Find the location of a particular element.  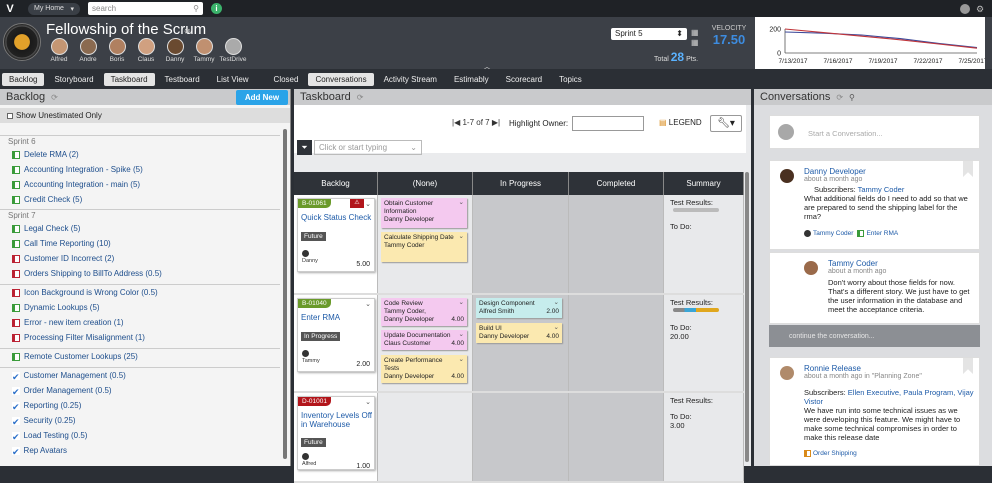

tab-activity-stream: Activity Stream is located at coordinates (410, 79).